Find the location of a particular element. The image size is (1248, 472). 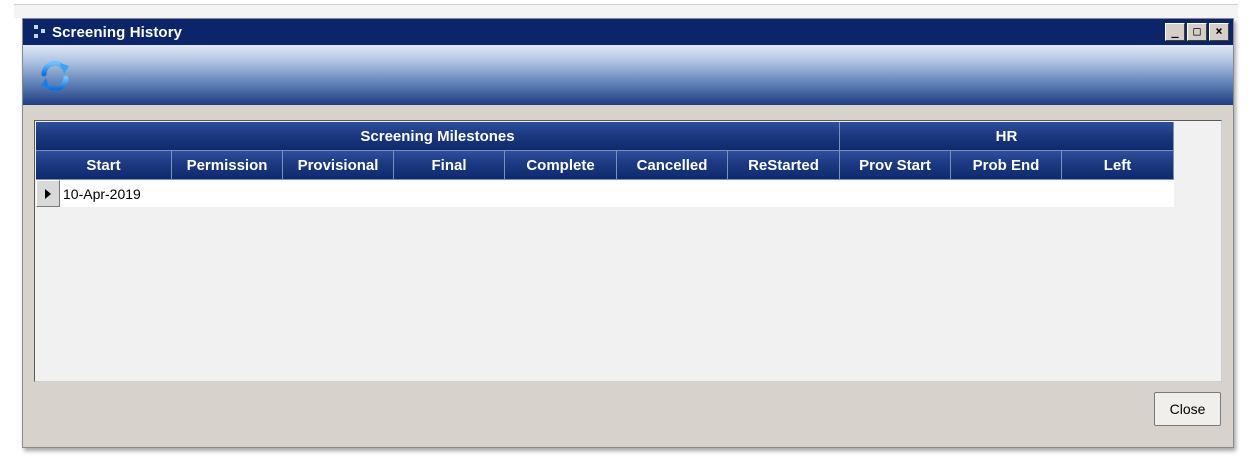

refresh-button is located at coordinates (55, 76).